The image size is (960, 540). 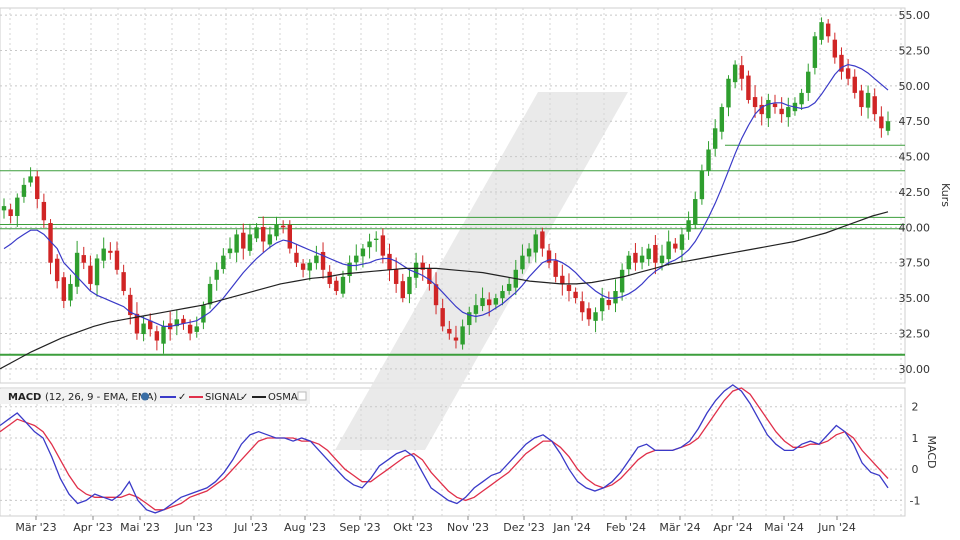 I want to click on price-y-tick: 52.50, so click(x=915, y=50).